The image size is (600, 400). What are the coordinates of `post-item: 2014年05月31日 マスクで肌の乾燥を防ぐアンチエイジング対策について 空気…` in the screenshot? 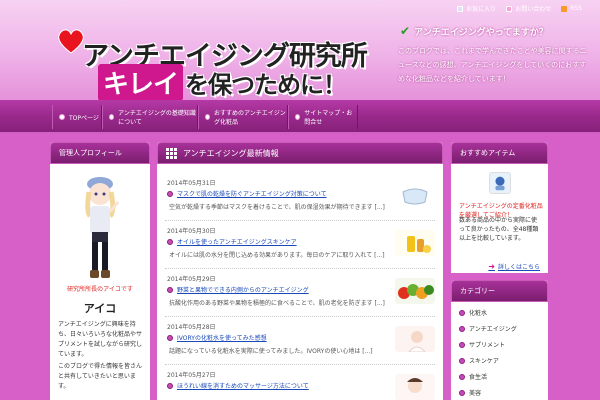 It's located at (300, 202).